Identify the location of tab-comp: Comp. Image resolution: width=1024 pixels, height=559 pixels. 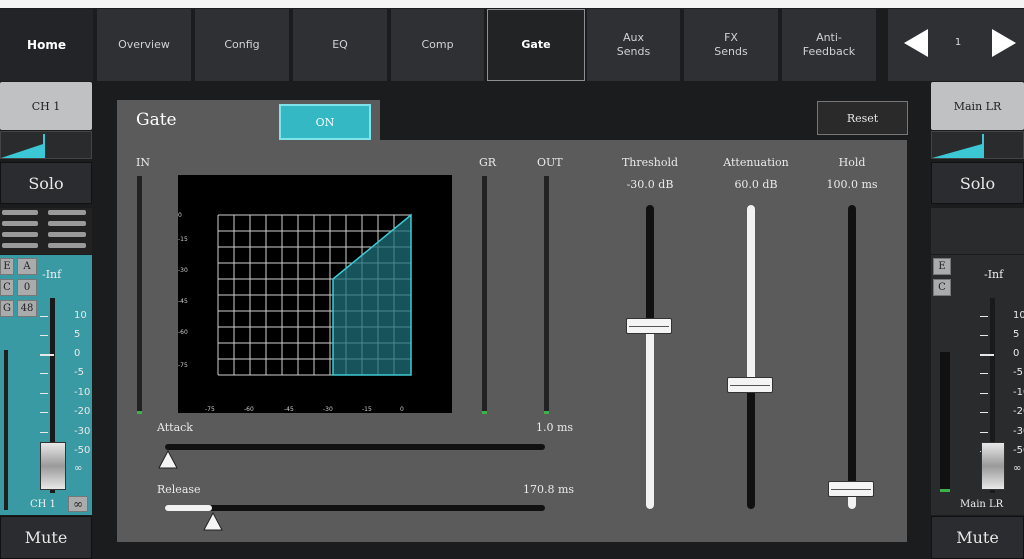
(438, 45).